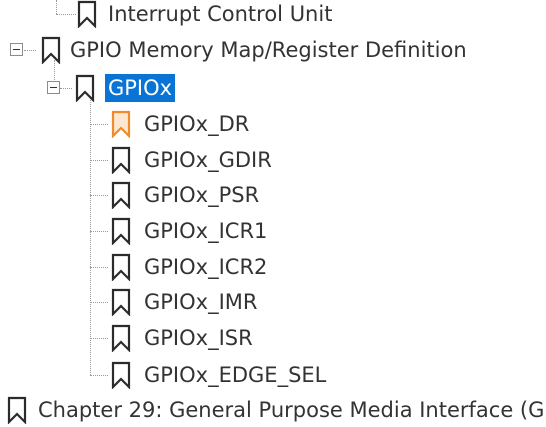  I want to click on tree-item-gpiox-imr: GPIOx_IMR, so click(184, 302).